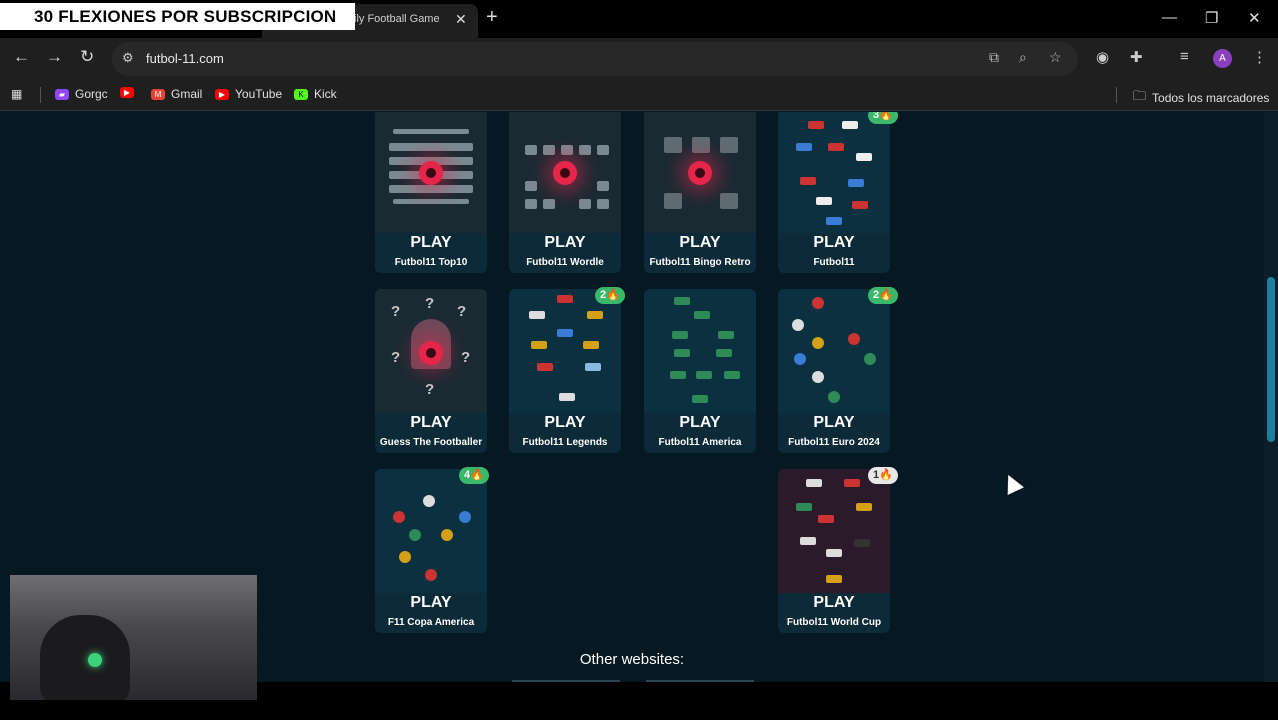  I want to click on game-card-wordle: PLAY Futbol11 Wordle, so click(565, 192).